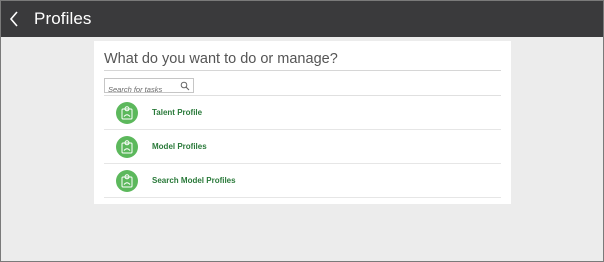 This screenshot has height=262, width=604. Describe the element at coordinates (302, 181) in the screenshot. I see `task-search-model-profiles: Search Model Profiles` at that location.